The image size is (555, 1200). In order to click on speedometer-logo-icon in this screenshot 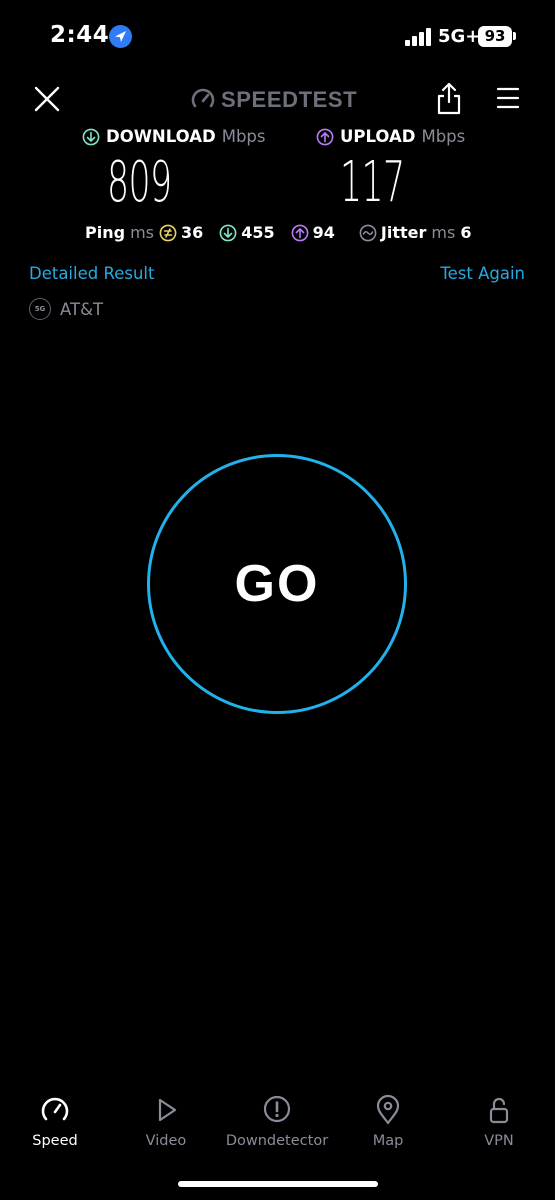, I will do `click(203, 98)`.